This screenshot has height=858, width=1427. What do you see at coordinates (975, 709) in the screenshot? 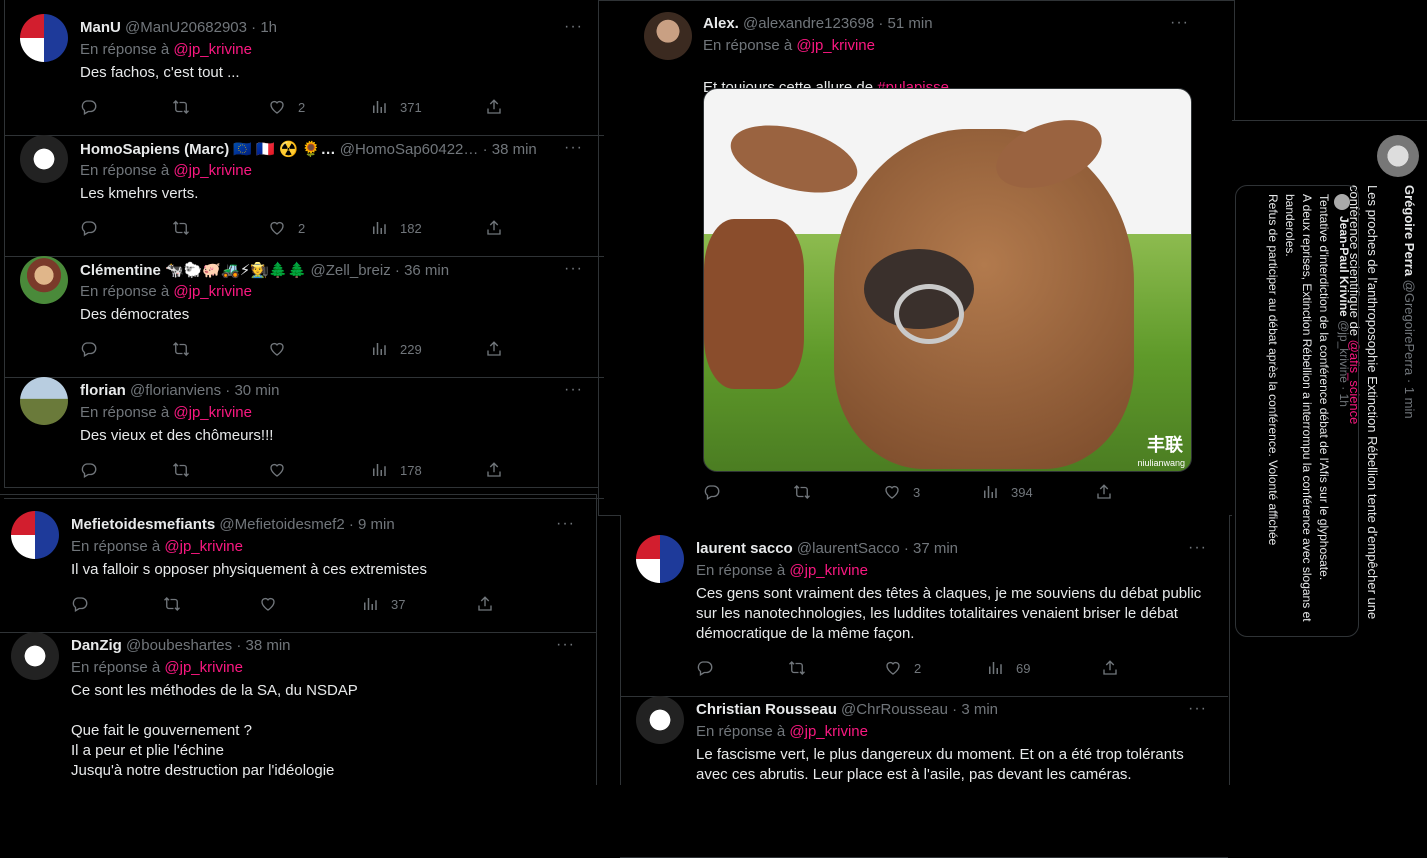
I see `tweet-time: · 3 min` at bounding box center [975, 709].